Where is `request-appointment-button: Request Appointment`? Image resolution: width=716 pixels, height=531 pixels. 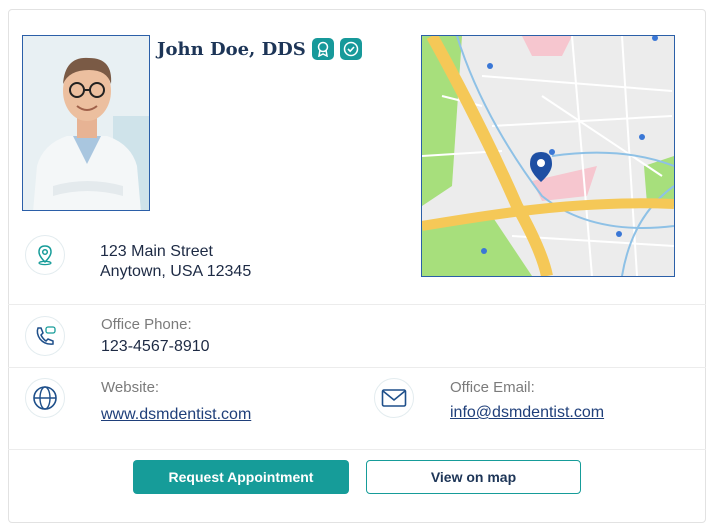 request-appointment-button: Request Appointment is located at coordinates (241, 477).